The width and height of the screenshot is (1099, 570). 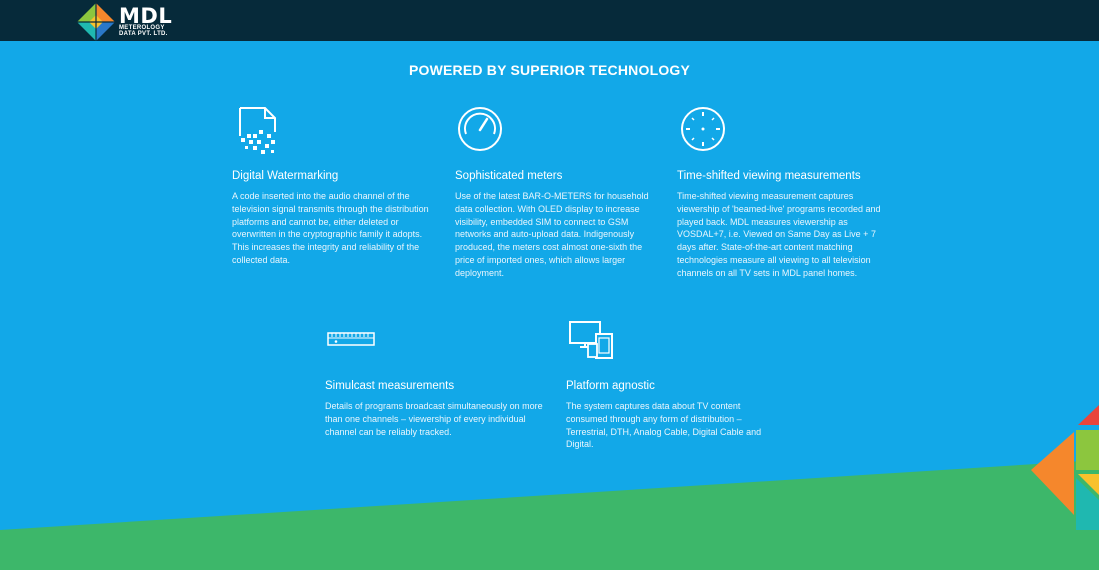 I want to click on digital-watermark-icon, so click(x=257, y=130).